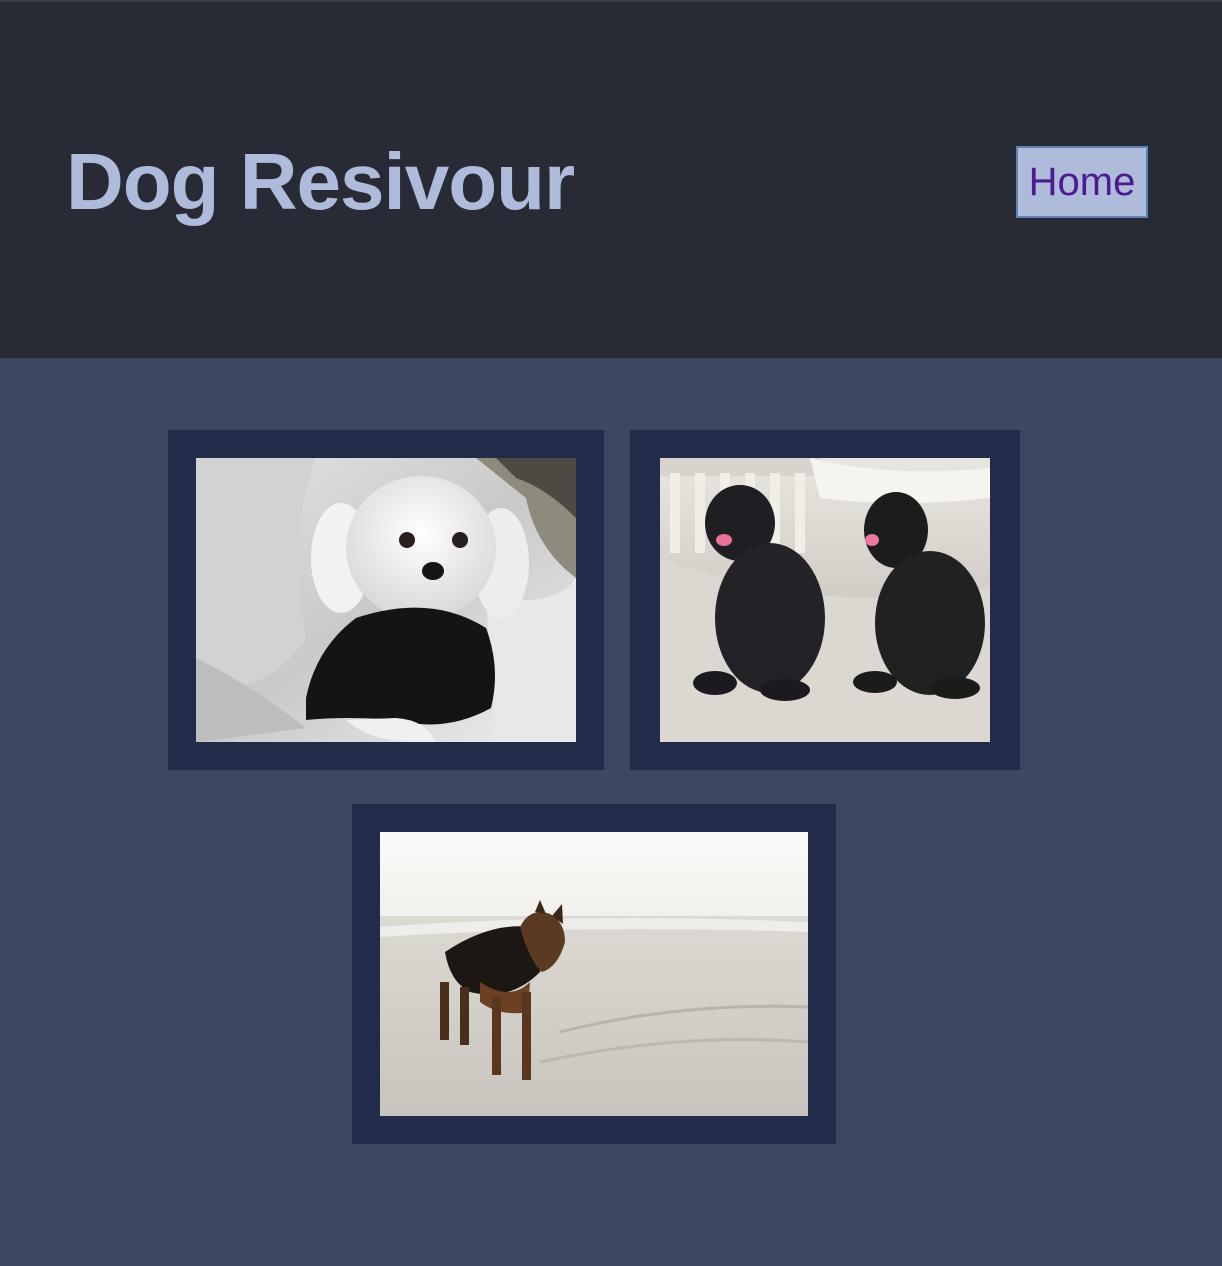 The height and width of the screenshot is (1266, 1222). Describe the element at coordinates (1082, 182) in the screenshot. I see `home-button: Home` at that location.